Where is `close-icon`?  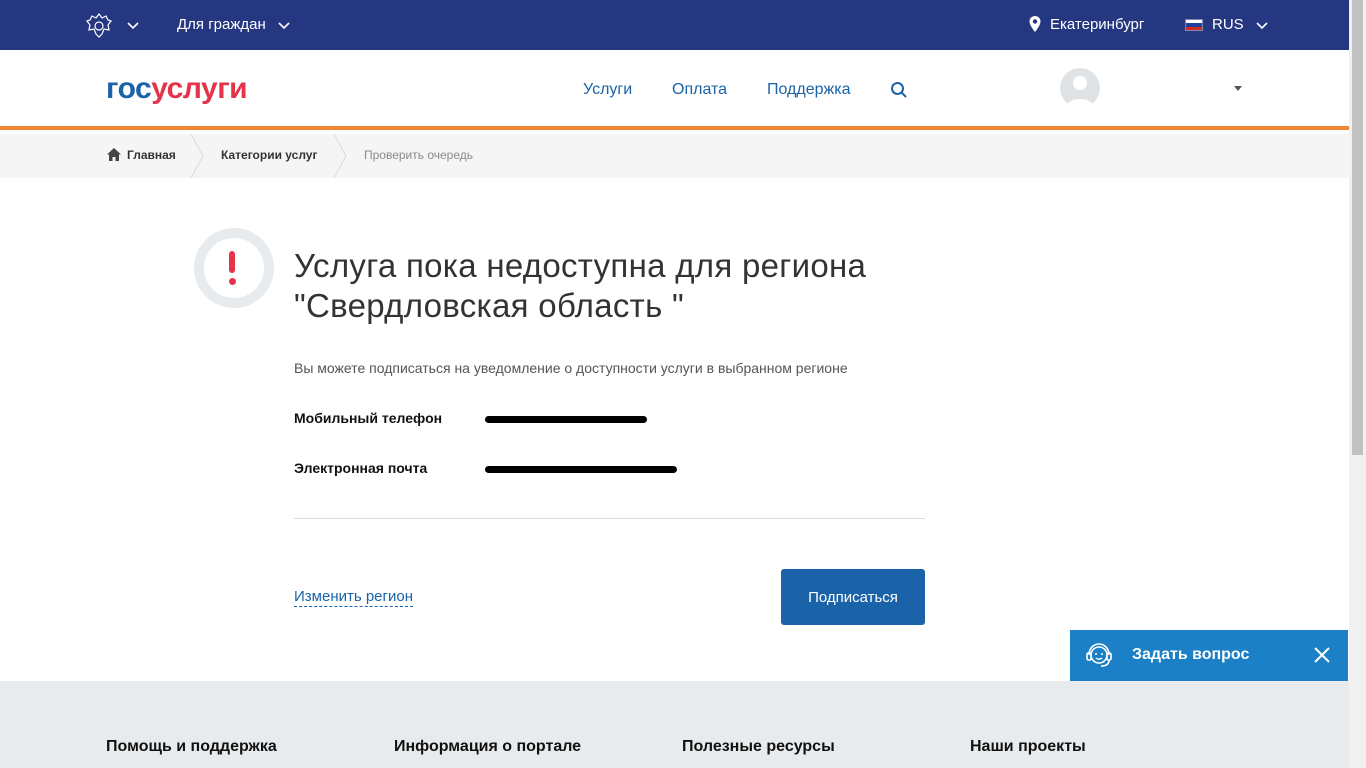
close-icon is located at coordinates (1322, 655).